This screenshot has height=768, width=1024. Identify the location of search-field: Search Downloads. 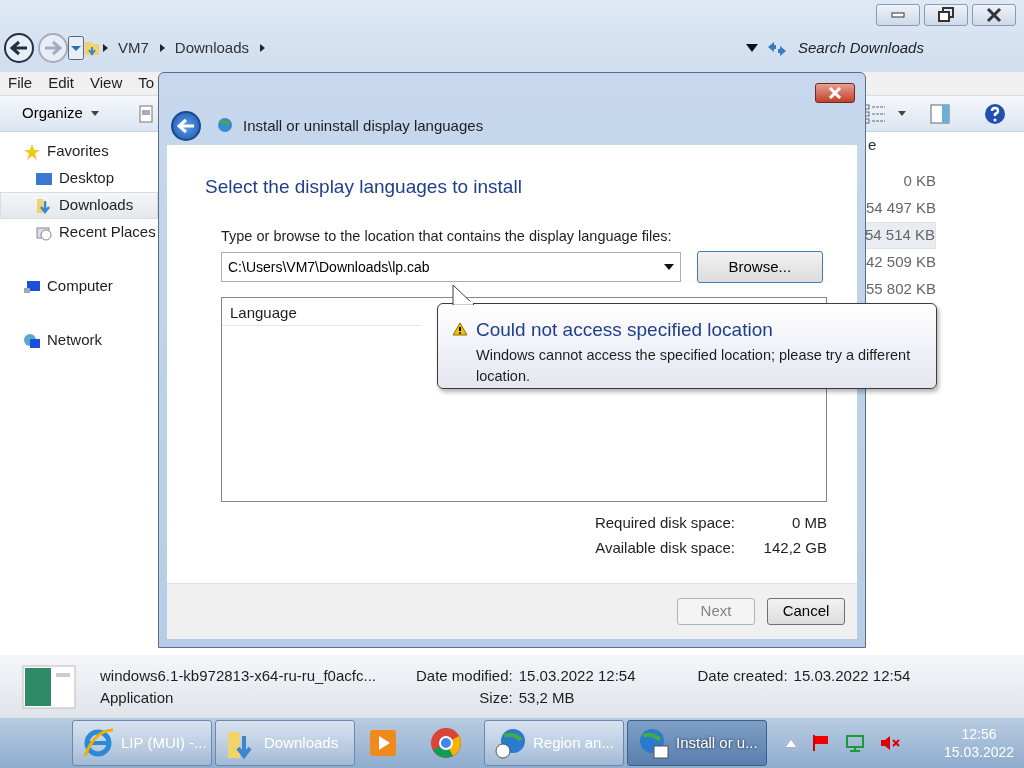
(906, 48).